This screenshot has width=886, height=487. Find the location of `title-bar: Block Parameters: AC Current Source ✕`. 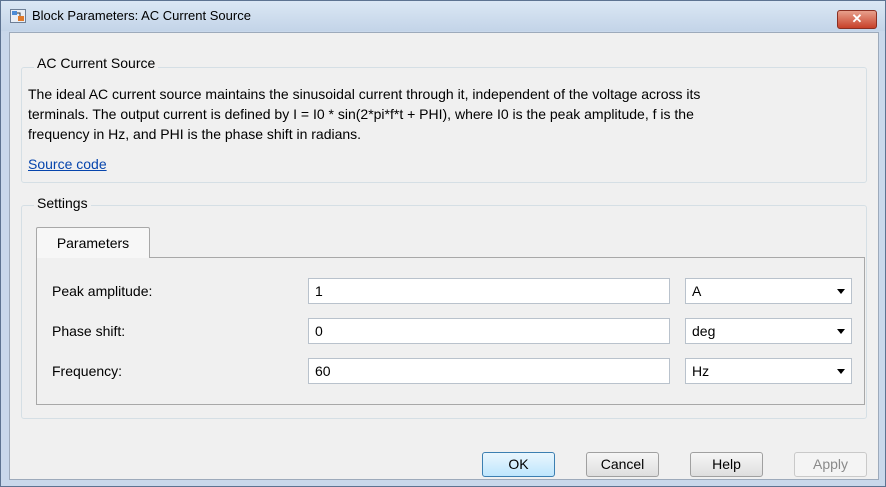

title-bar: Block Parameters: AC Current Source ✕ is located at coordinates (443, 16).